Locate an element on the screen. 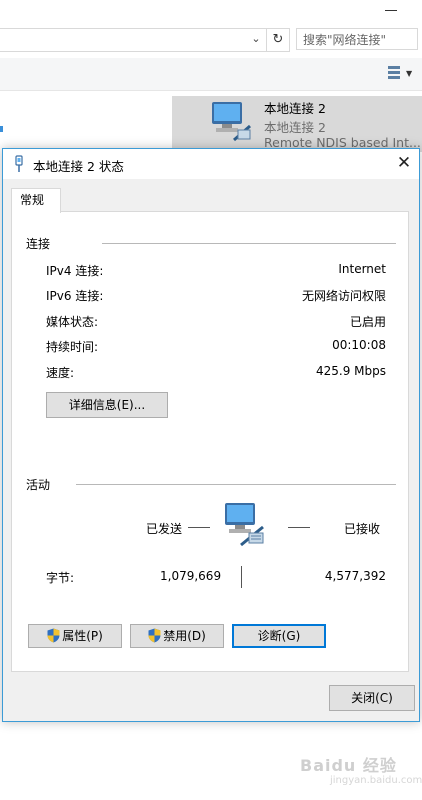  duration-value: 00:10:08 is located at coordinates (359, 345).